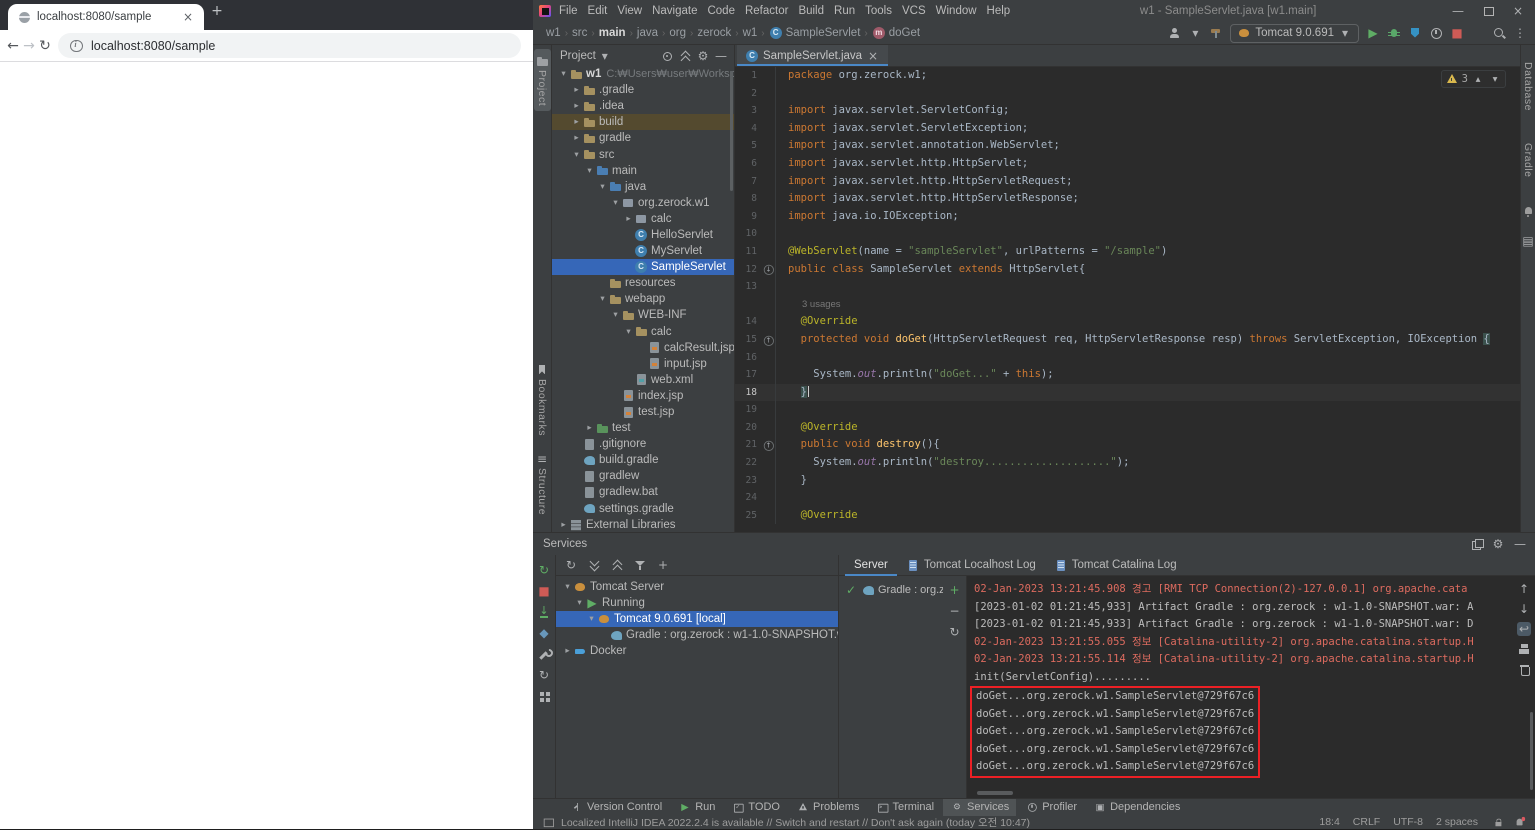 The image size is (1535, 830). I want to click on code-line: 3 usages, so click(1127, 305).